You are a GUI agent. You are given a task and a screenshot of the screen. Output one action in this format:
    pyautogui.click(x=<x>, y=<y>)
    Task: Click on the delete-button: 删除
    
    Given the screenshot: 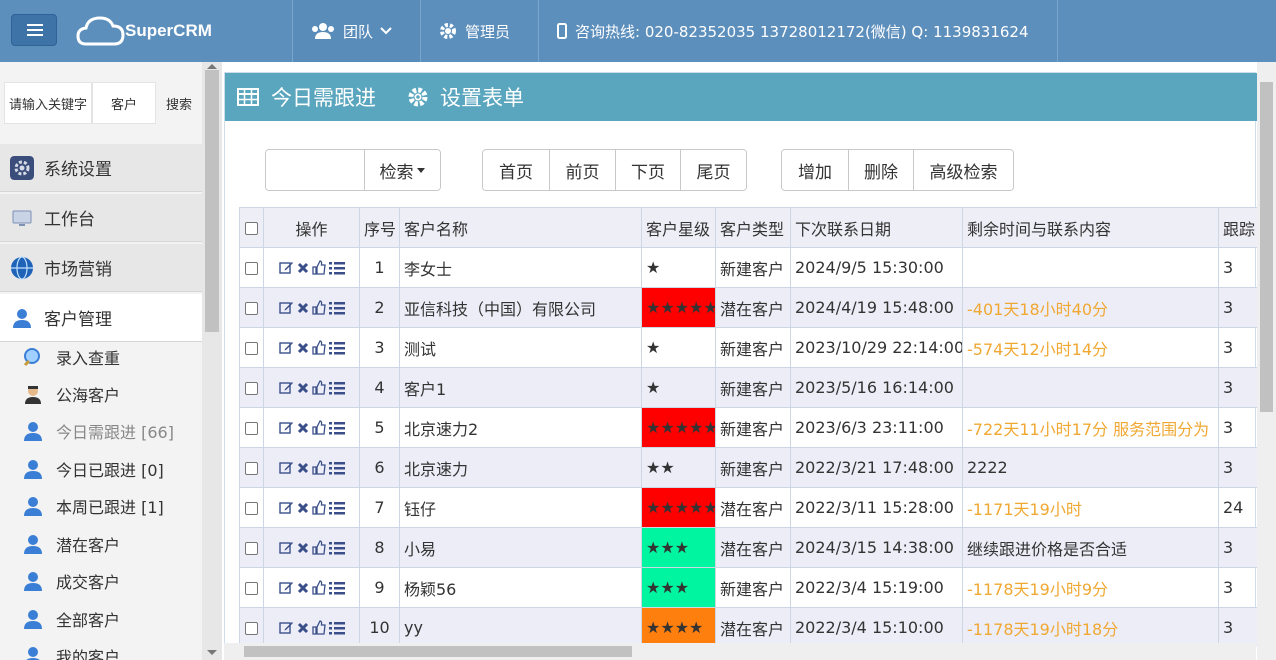 What is the action you would take?
    pyautogui.click(x=880, y=170)
    